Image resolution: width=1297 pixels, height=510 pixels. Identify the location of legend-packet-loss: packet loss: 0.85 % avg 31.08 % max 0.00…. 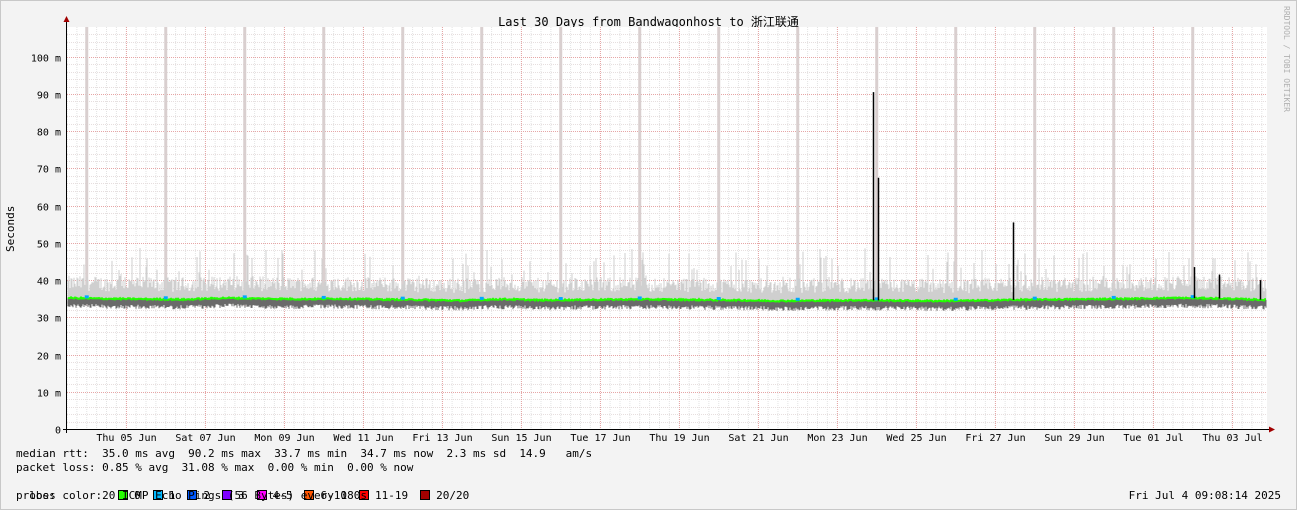
(215, 467).